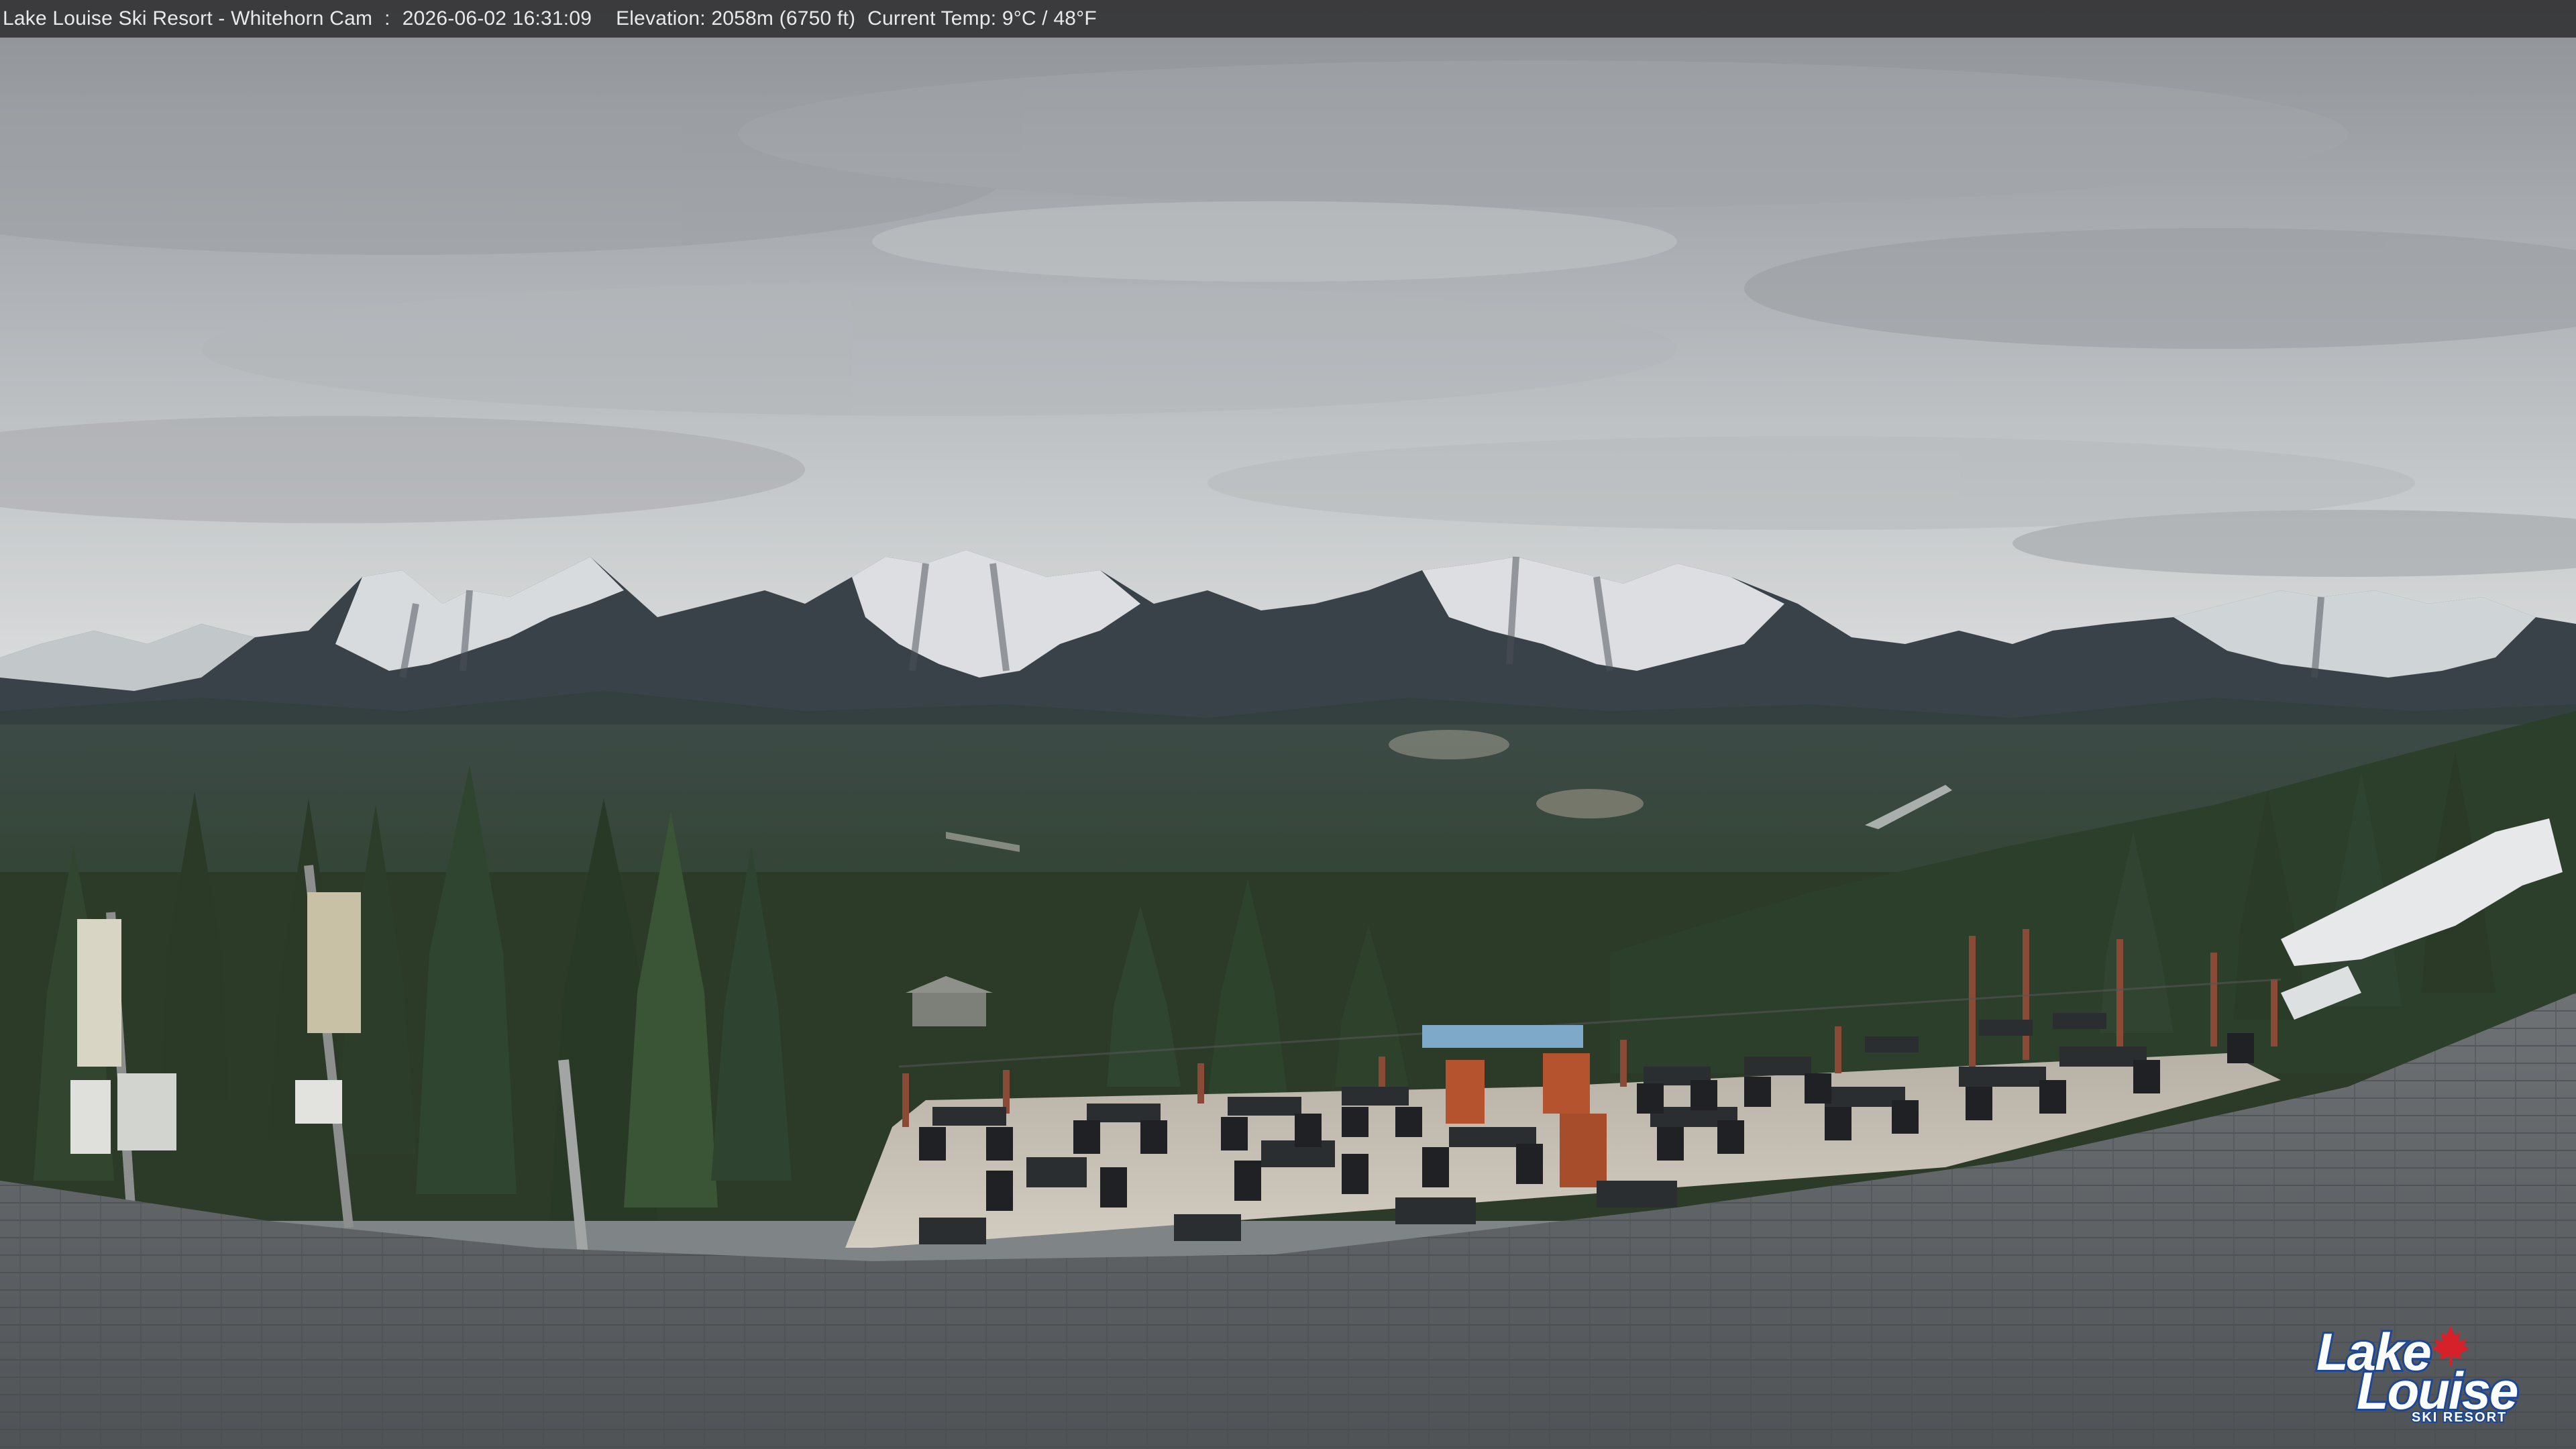  I want to click on elevation-text: Elevation: 2058m (6750 ft), so click(736, 18).